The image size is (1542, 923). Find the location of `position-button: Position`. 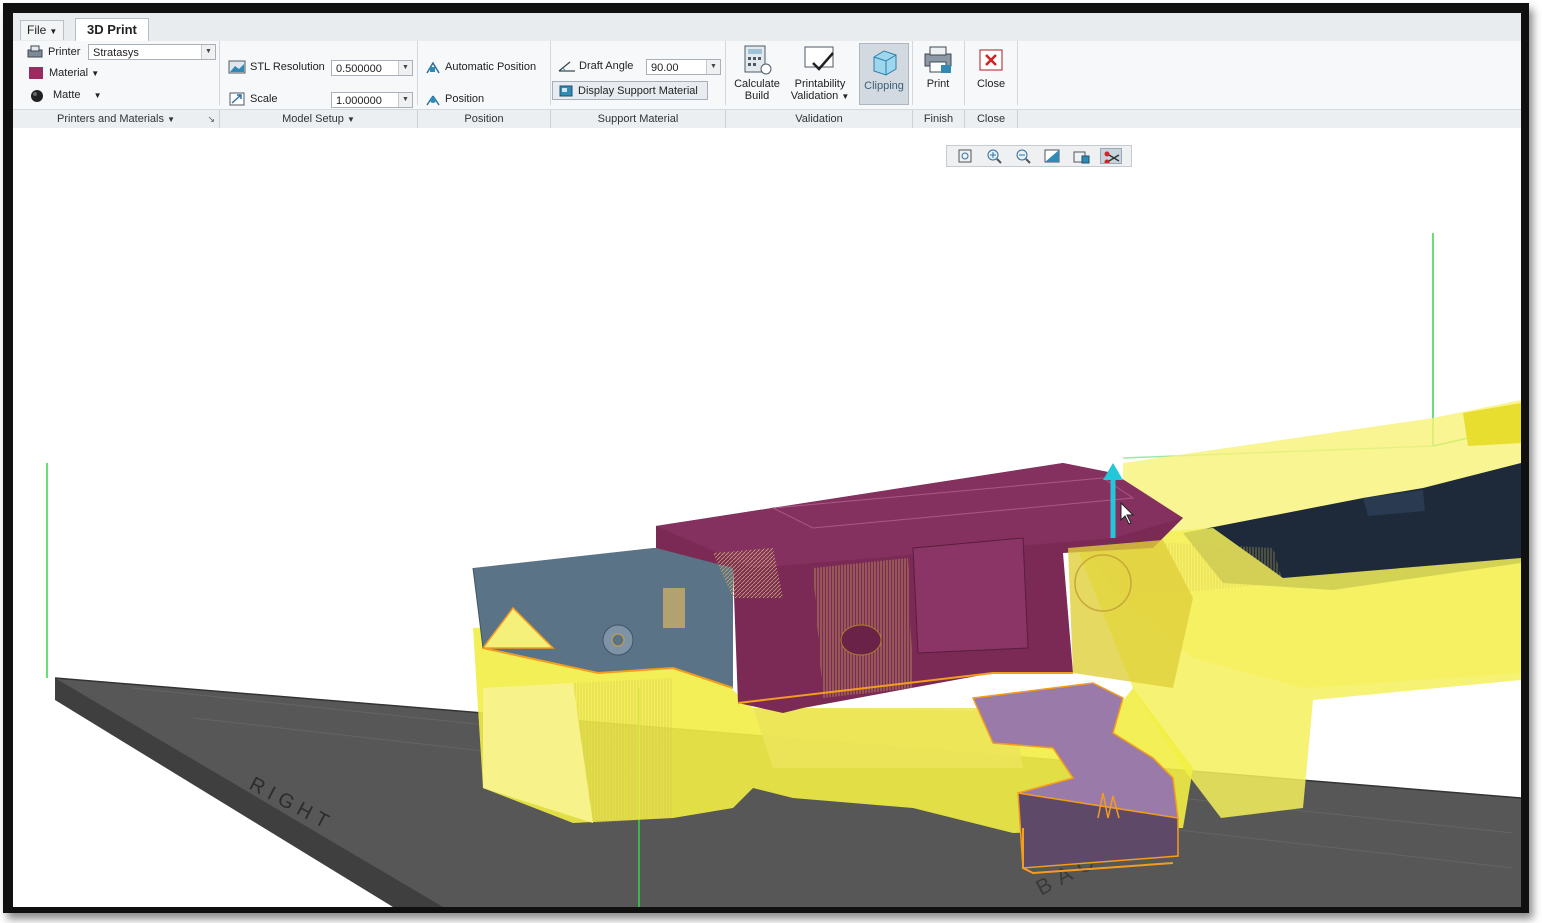

position-button: Position is located at coordinates (454, 99).